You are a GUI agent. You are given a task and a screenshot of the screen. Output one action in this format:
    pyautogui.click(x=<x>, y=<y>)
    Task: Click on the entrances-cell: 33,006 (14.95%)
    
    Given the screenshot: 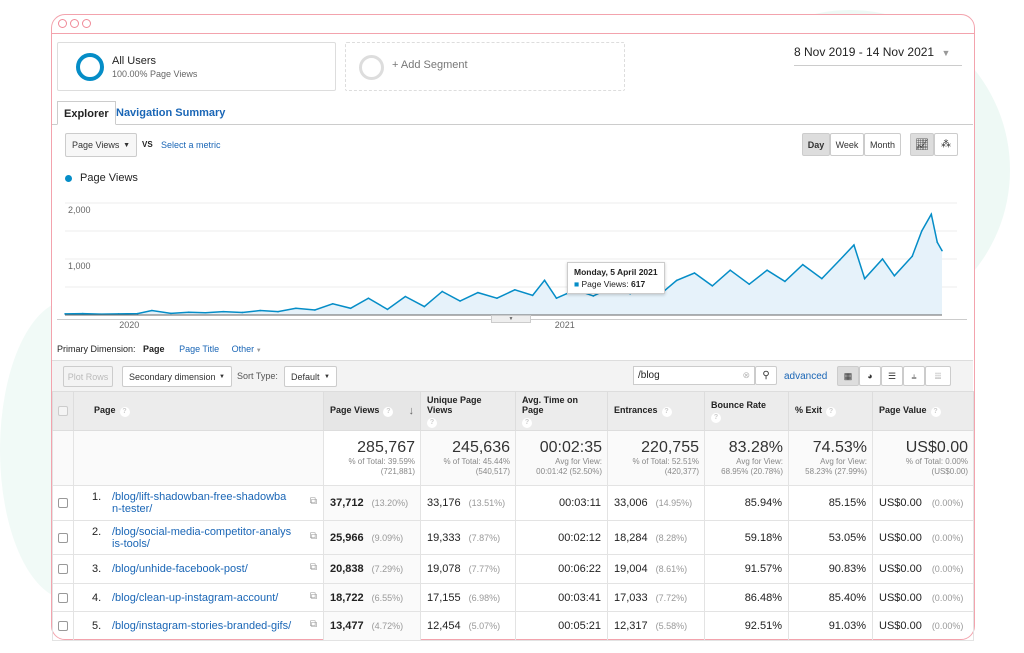 What is the action you would take?
    pyautogui.click(x=656, y=503)
    